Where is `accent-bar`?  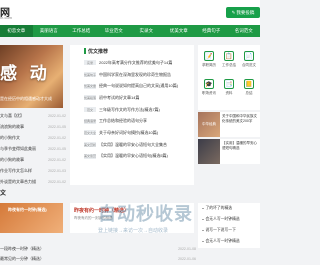 accent-bar is located at coordinates (85, 51).